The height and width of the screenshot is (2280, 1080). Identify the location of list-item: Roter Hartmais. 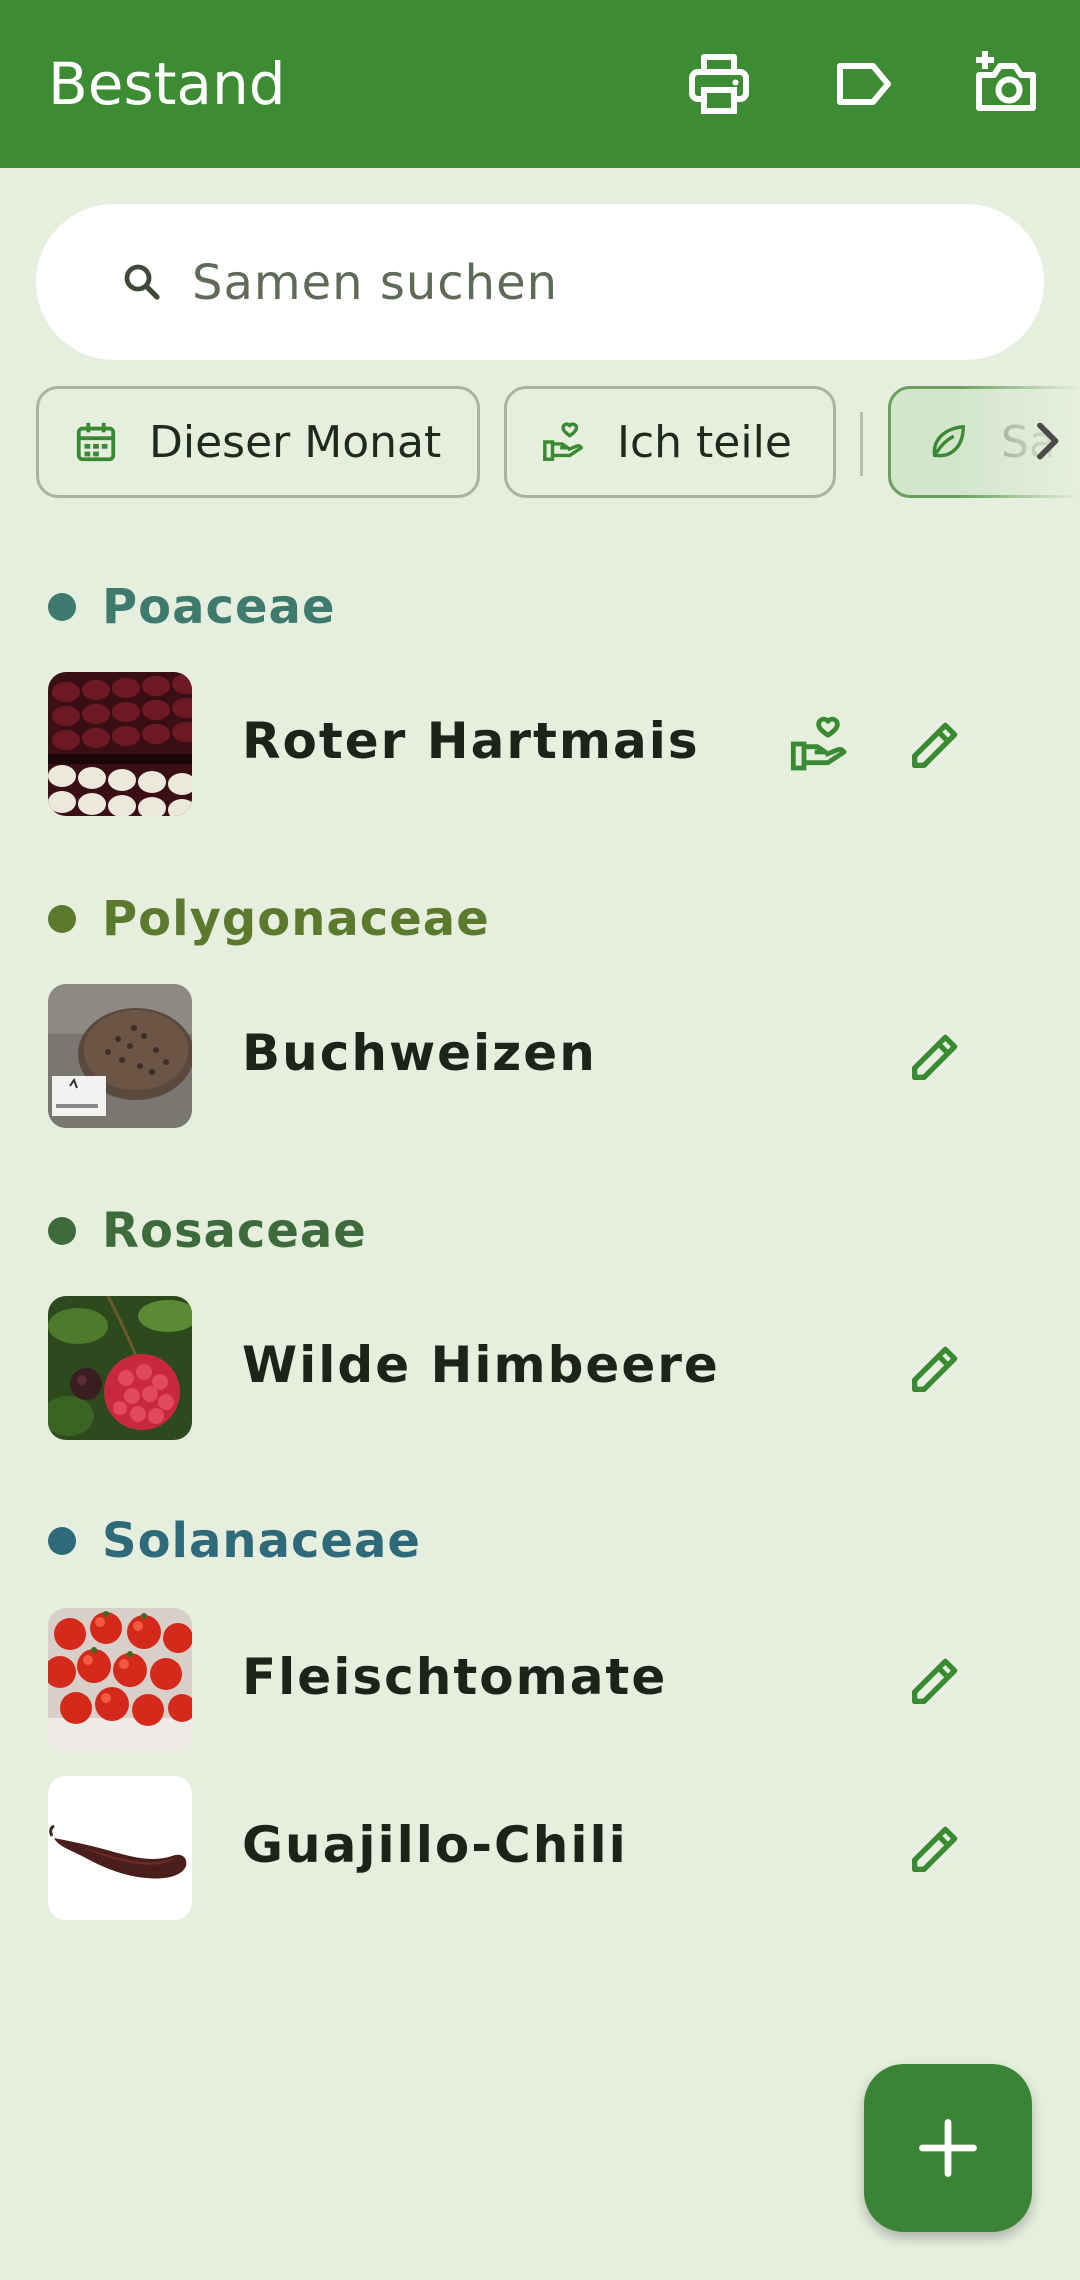
(540, 747).